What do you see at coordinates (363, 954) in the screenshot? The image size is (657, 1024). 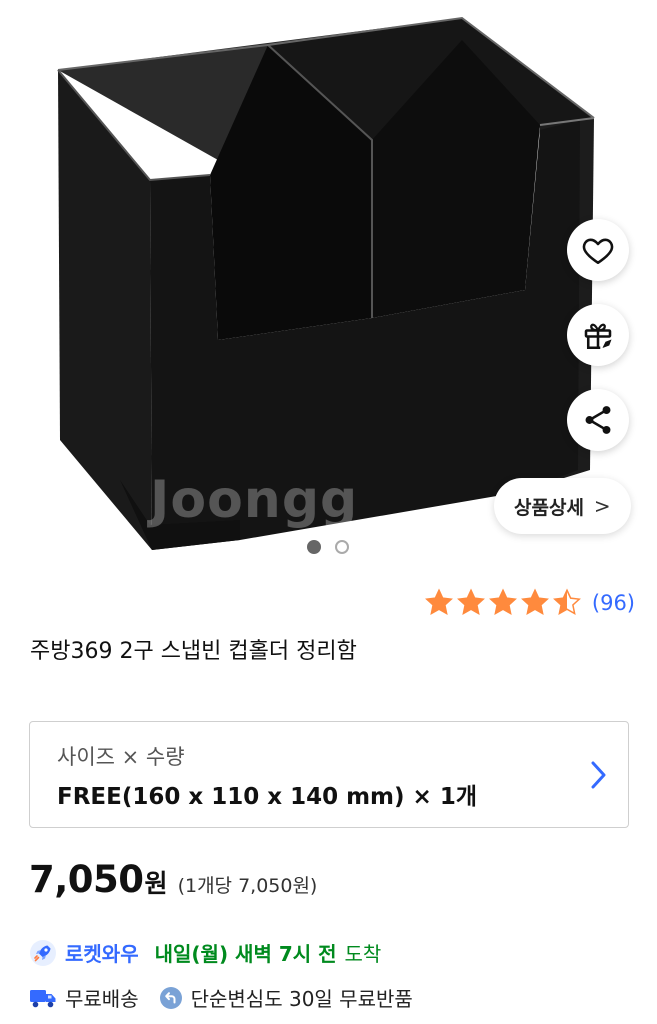 I see `delivery-arrive-label: 도착` at bounding box center [363, 954].